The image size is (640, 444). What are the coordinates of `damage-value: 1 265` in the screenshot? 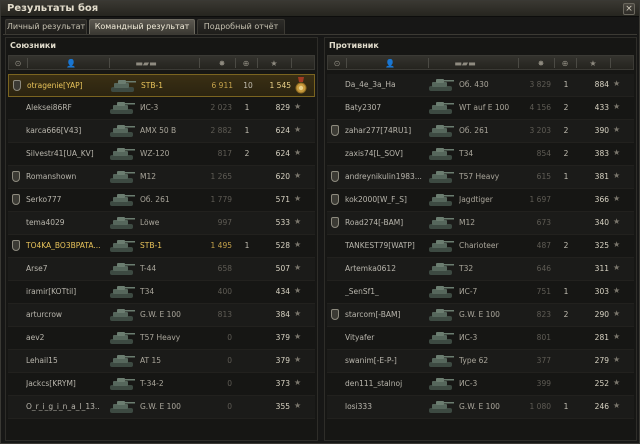 It's located at (221, 176).